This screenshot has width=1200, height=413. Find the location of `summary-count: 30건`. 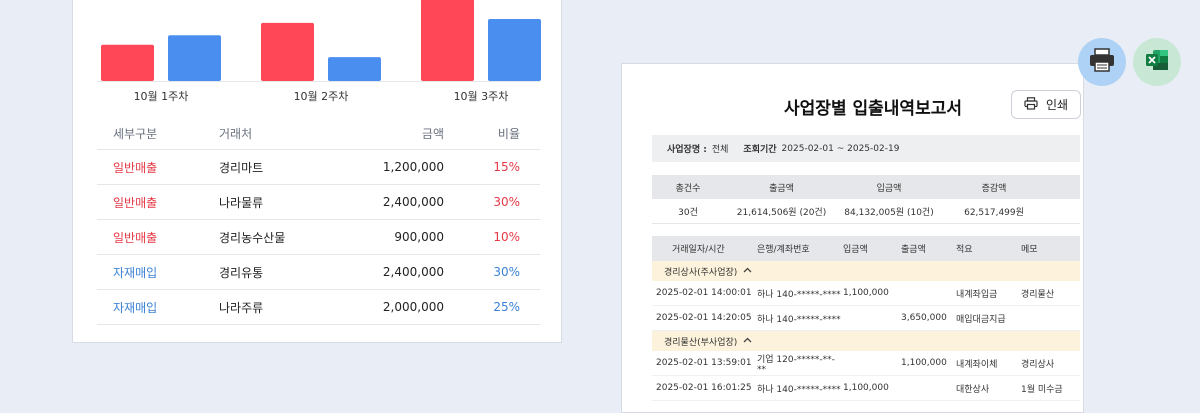

summary-count: 30건 is located at coordinates (688, 212).